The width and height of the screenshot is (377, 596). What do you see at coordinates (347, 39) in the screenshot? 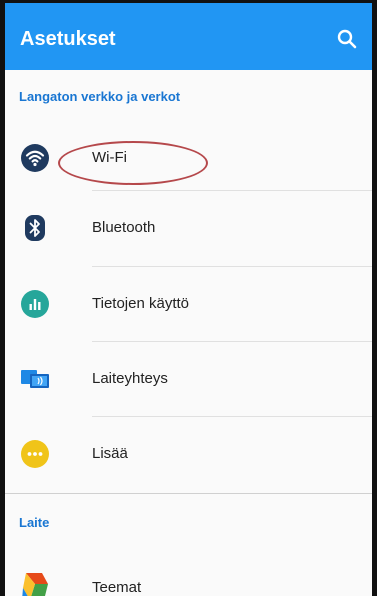
I see `search-icon` at bounding box center [347, 39].